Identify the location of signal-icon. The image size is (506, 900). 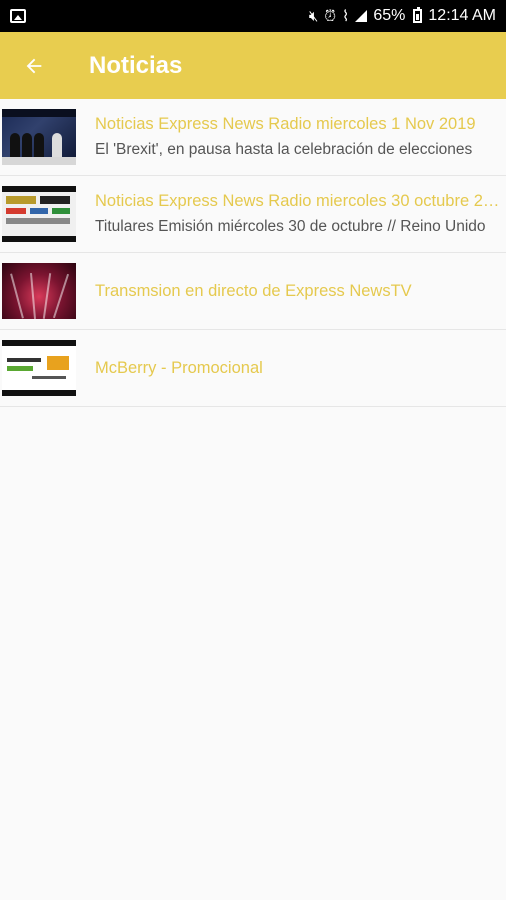
(361, 16).